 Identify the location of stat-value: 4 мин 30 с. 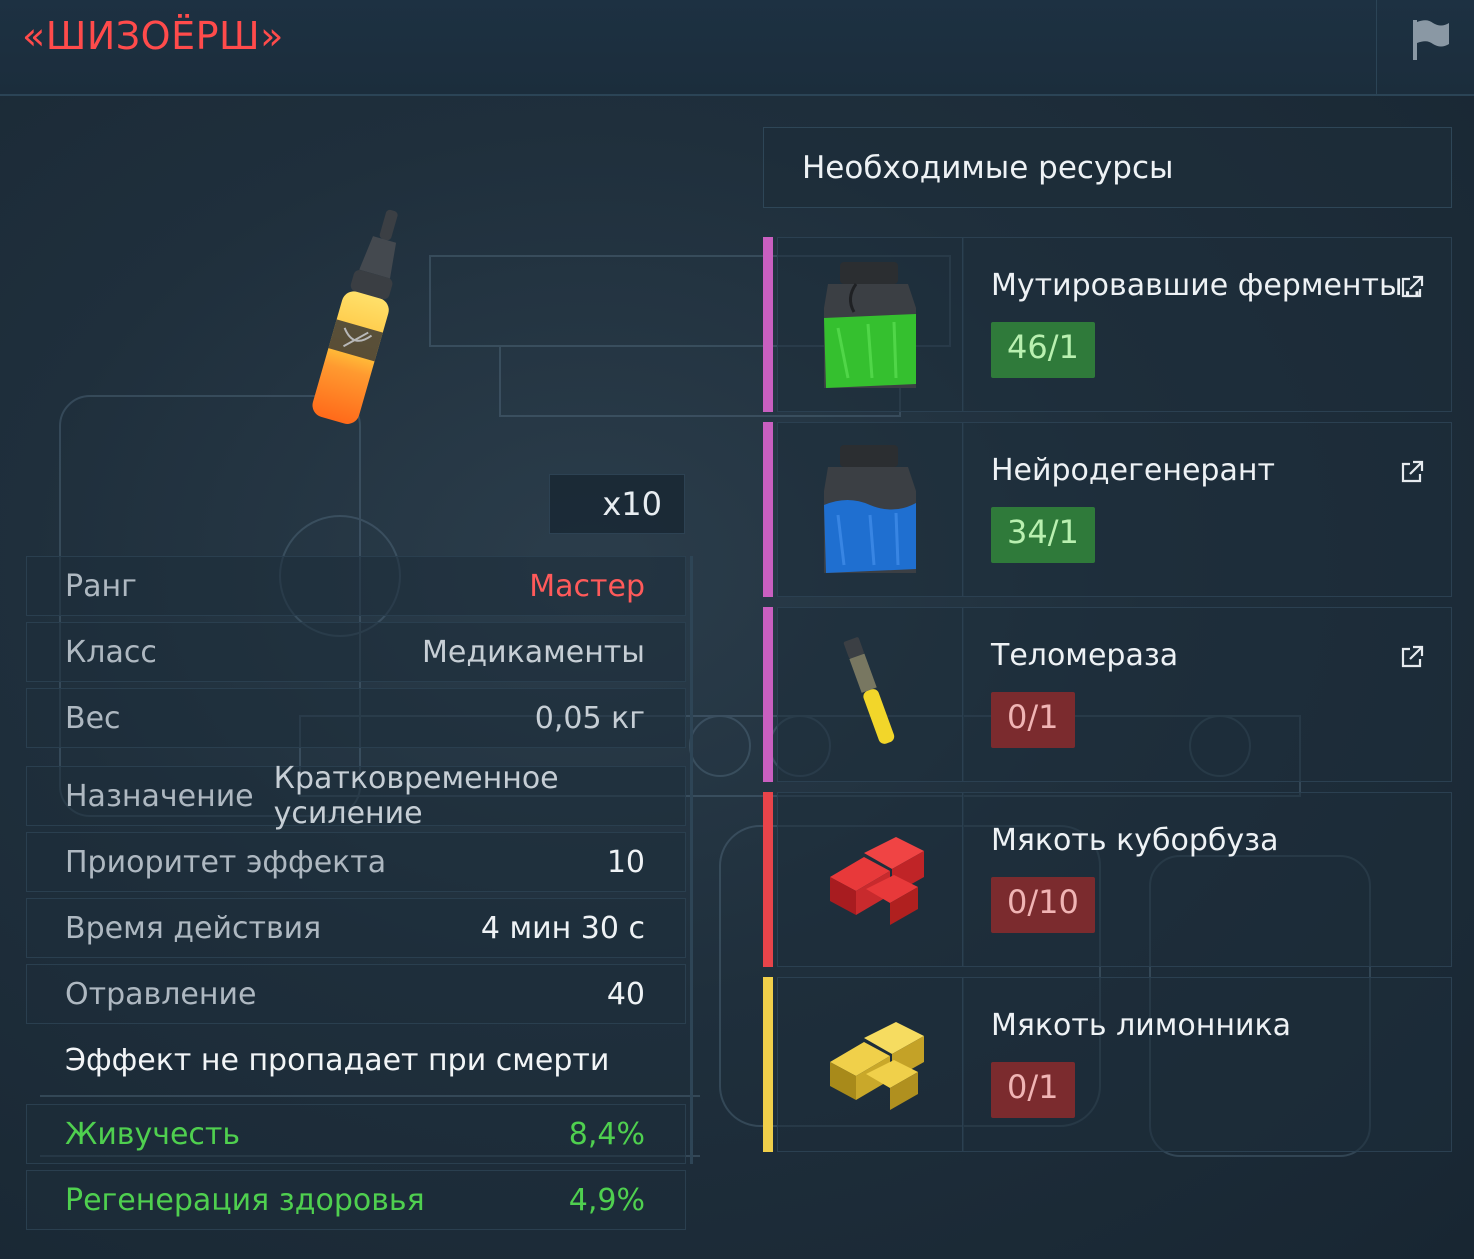
(562, 928).